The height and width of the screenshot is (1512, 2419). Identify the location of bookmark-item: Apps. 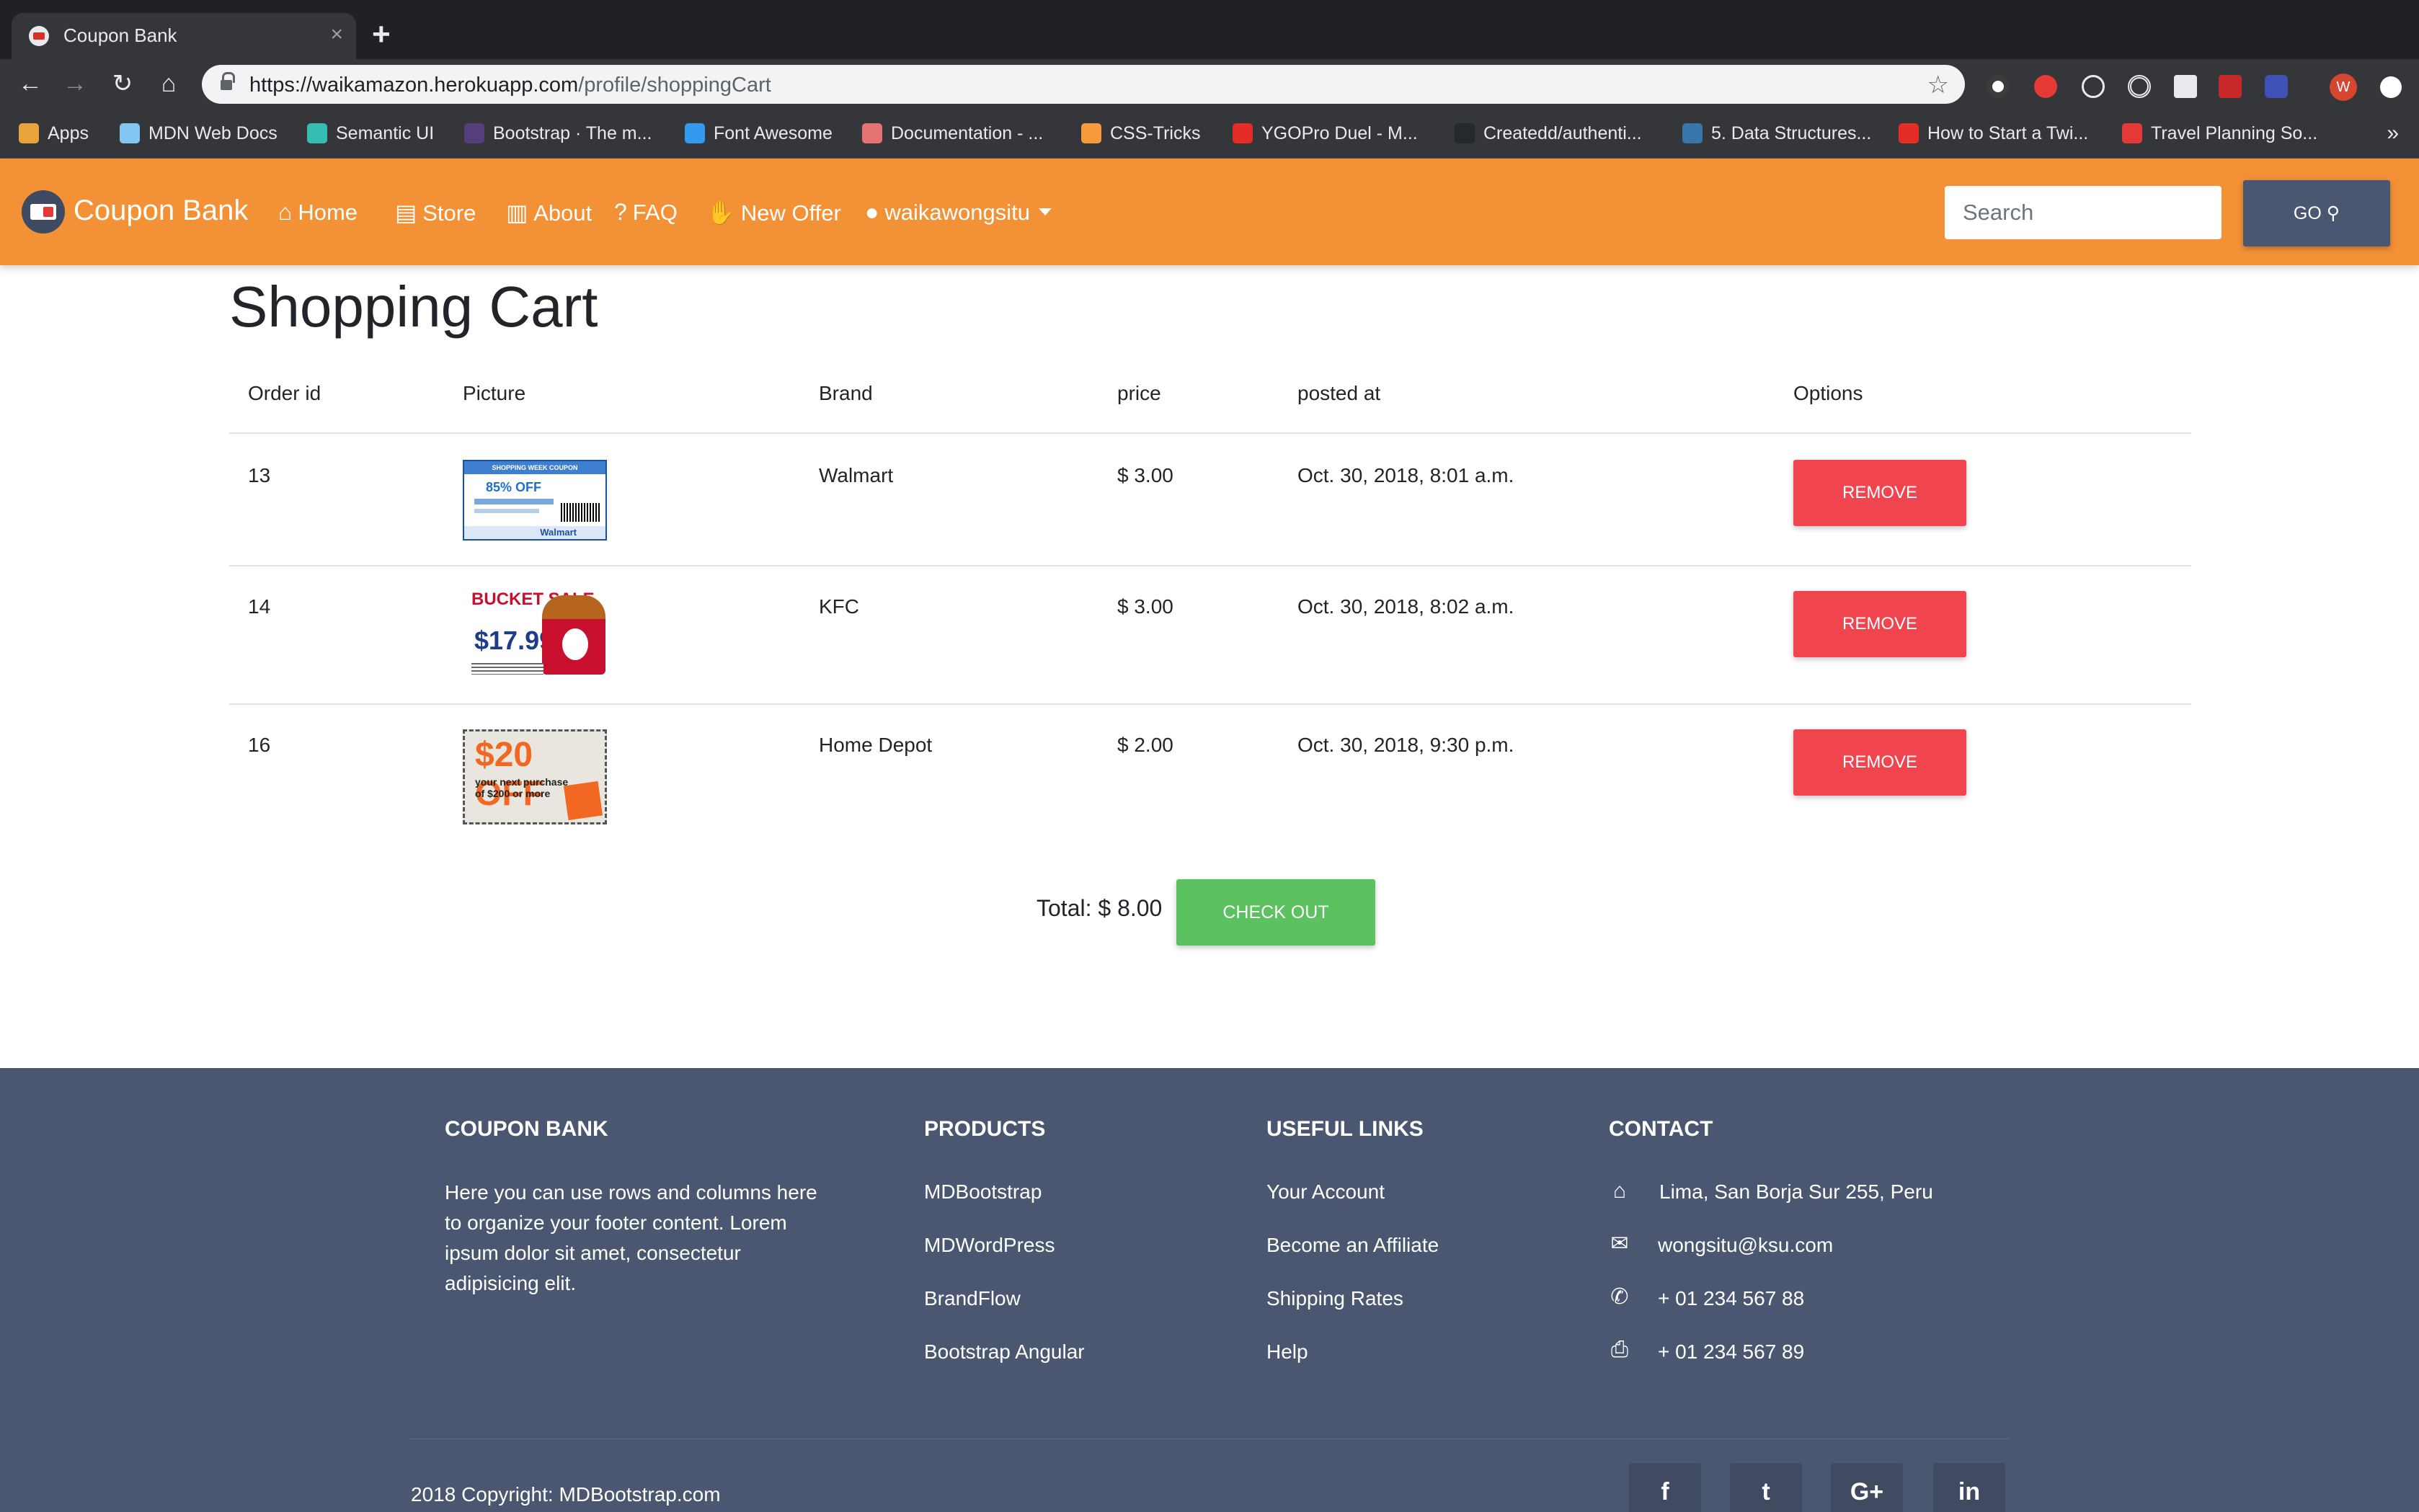
(54, 133).